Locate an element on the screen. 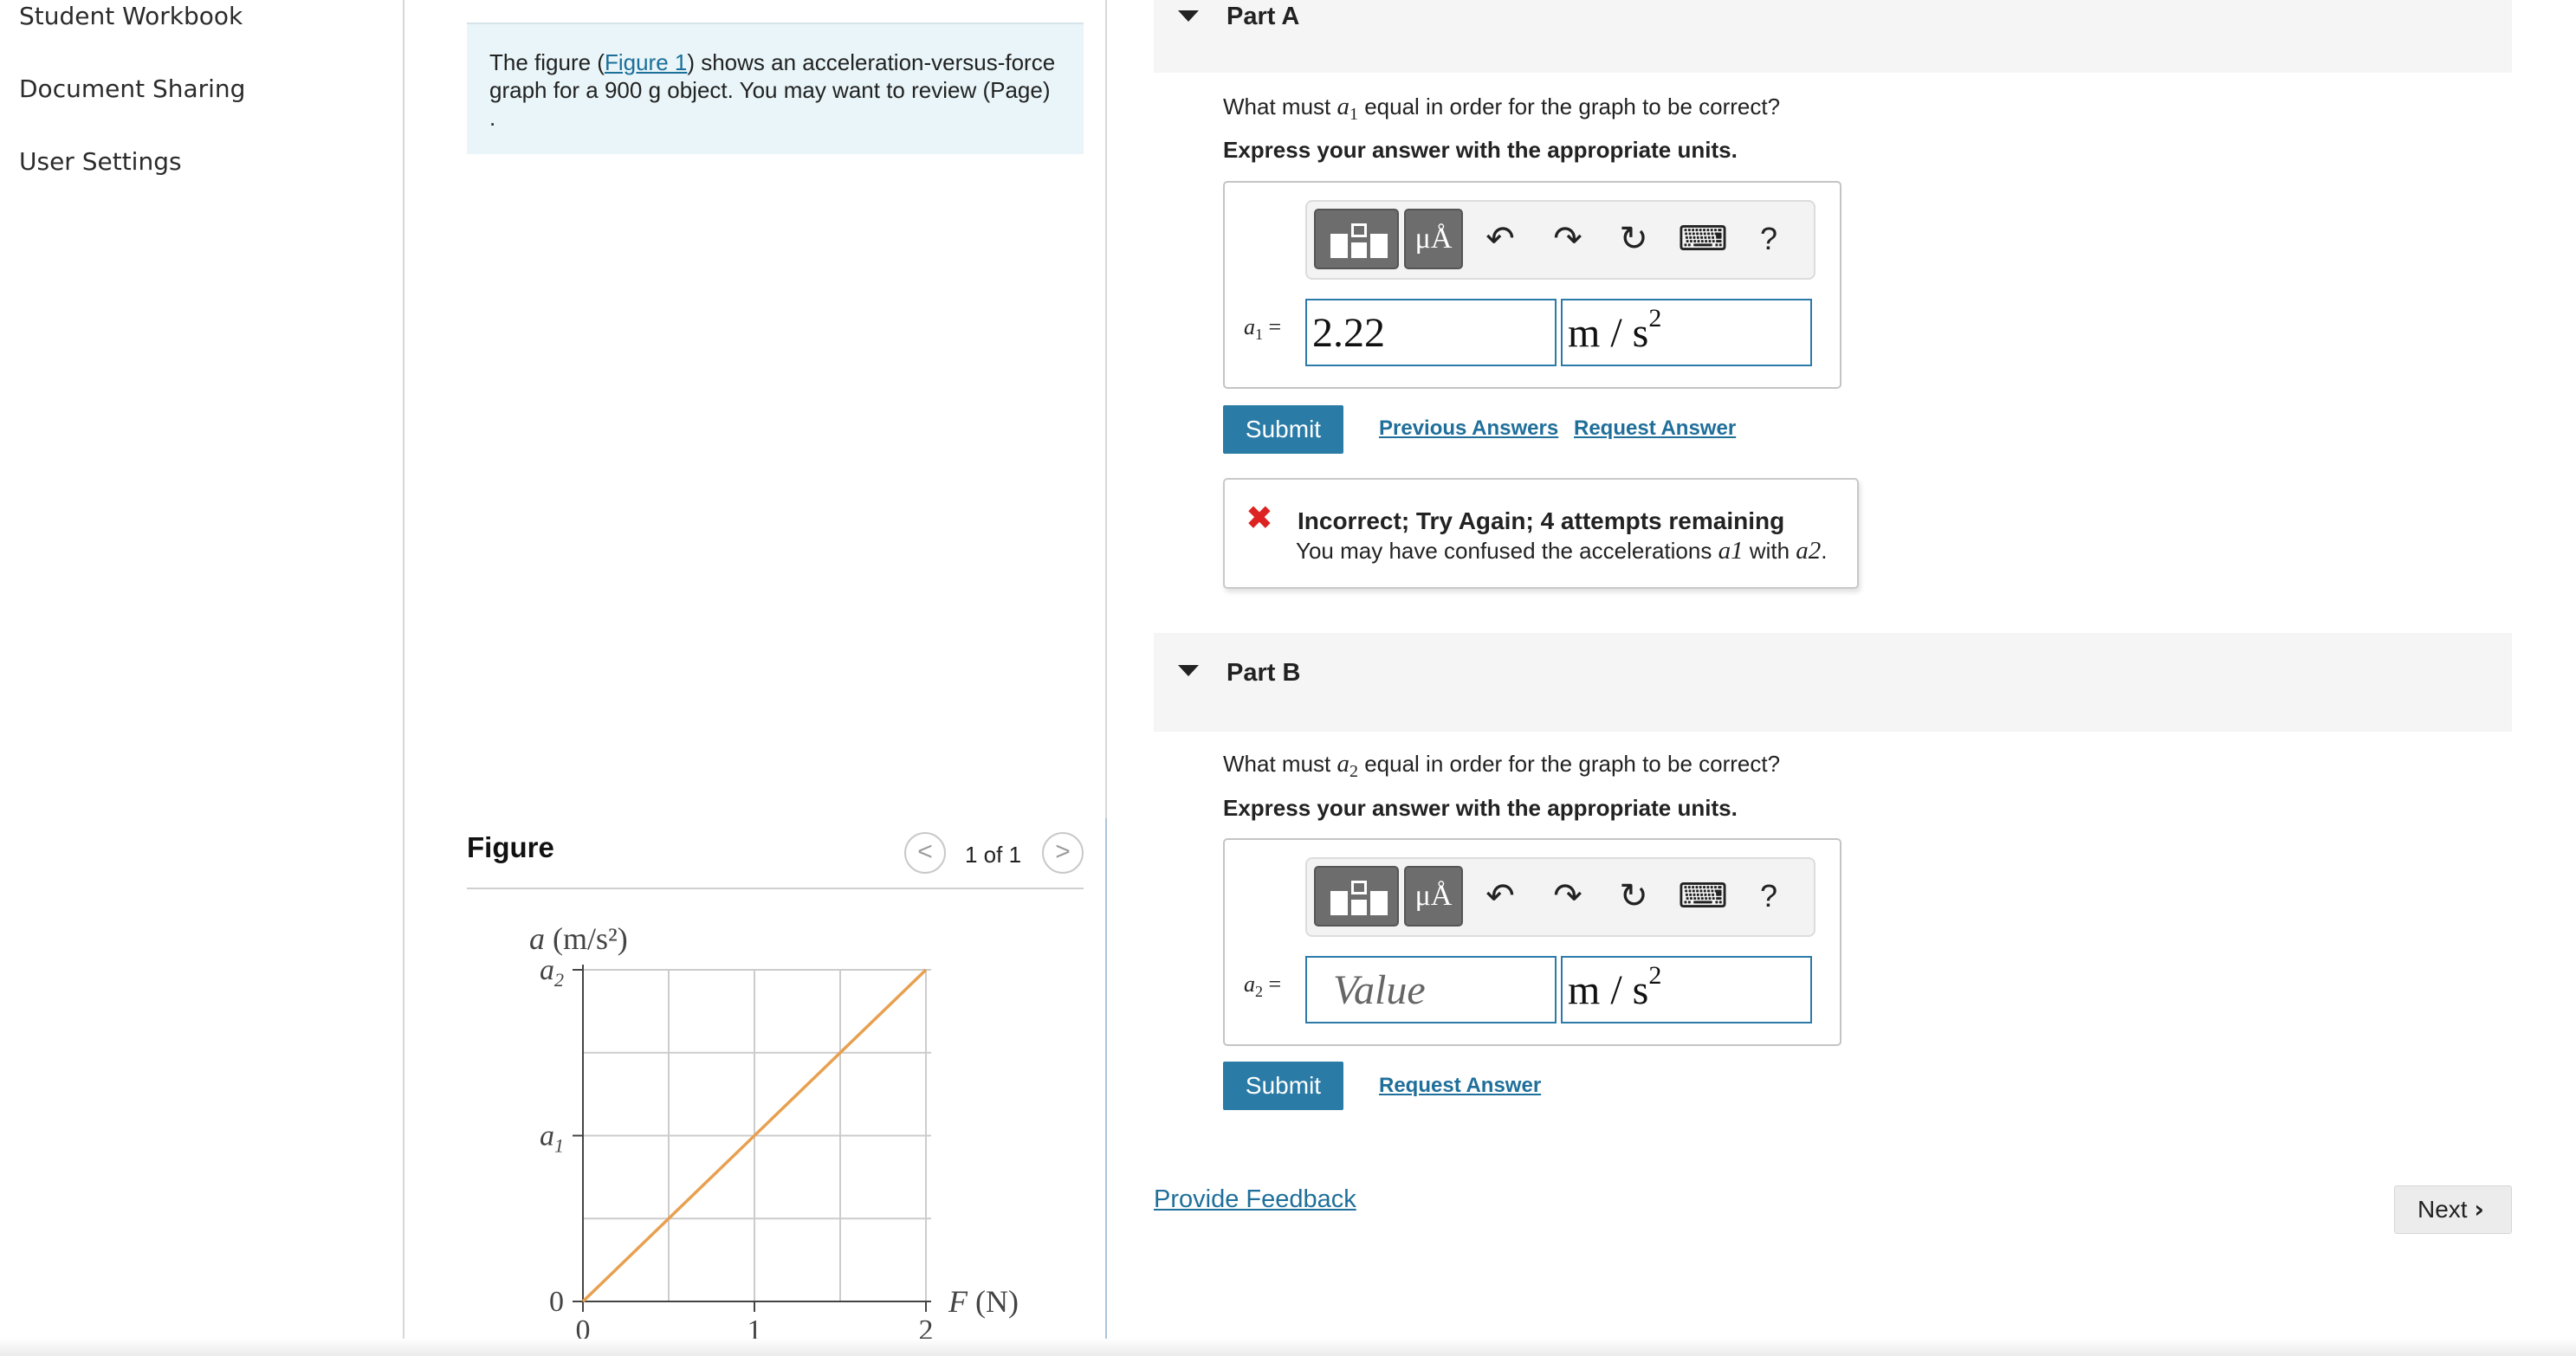 This screenshot has width=2576, height=1356. part-b-variable-label: a2 = is located at coordinates (1263, 986).